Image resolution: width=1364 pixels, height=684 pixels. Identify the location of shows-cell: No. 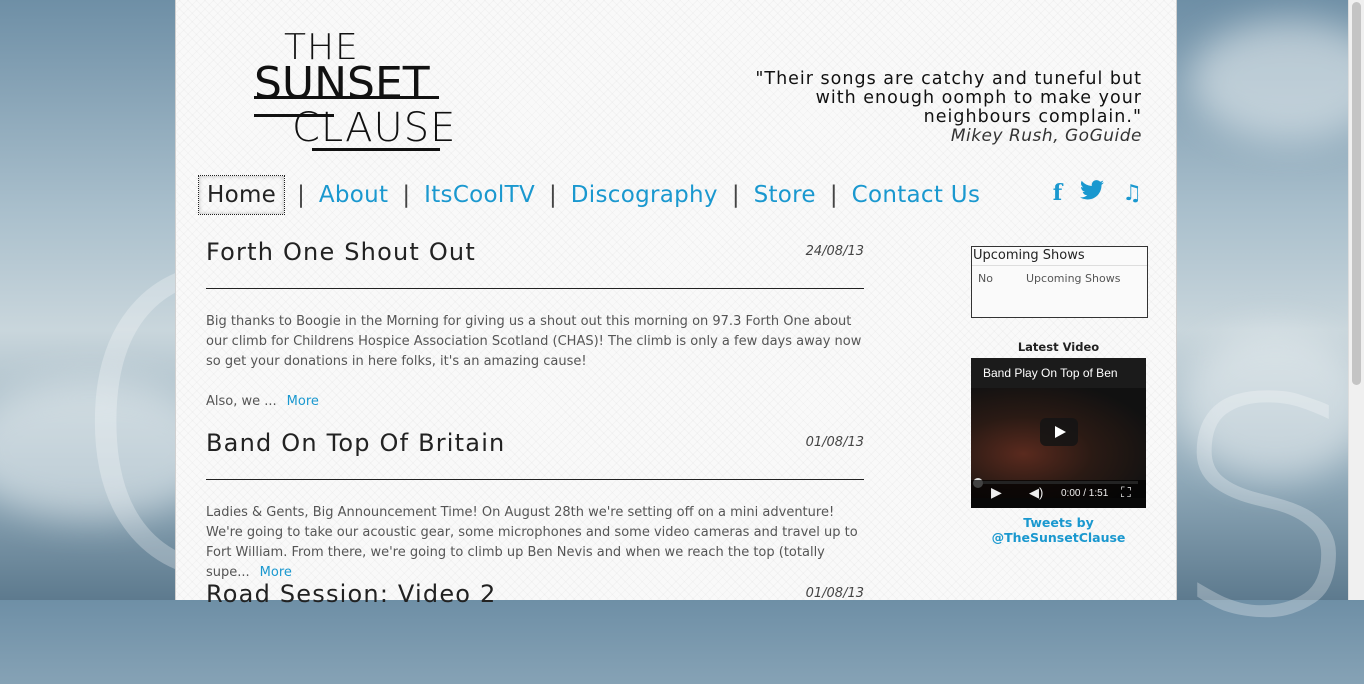
(985, 278).